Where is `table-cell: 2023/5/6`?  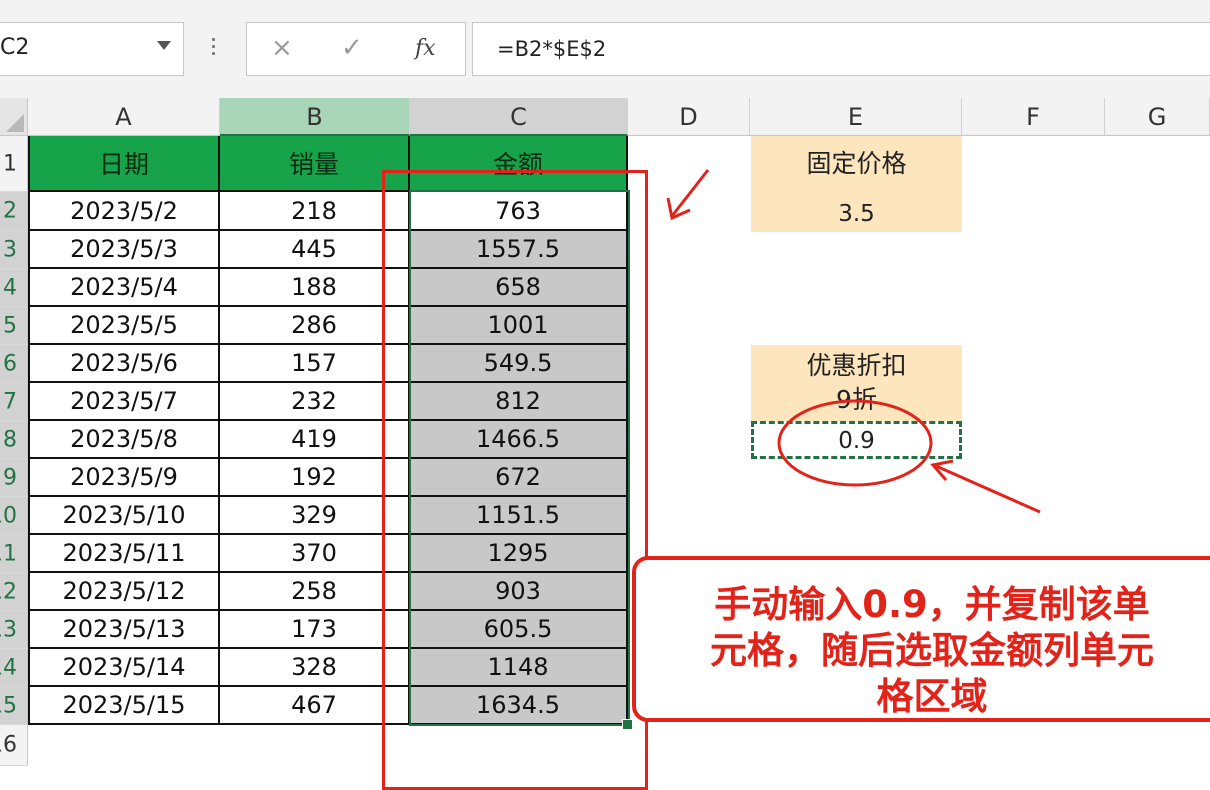 table-cell: 2023/5/6 is located at coordinates (124, 364).